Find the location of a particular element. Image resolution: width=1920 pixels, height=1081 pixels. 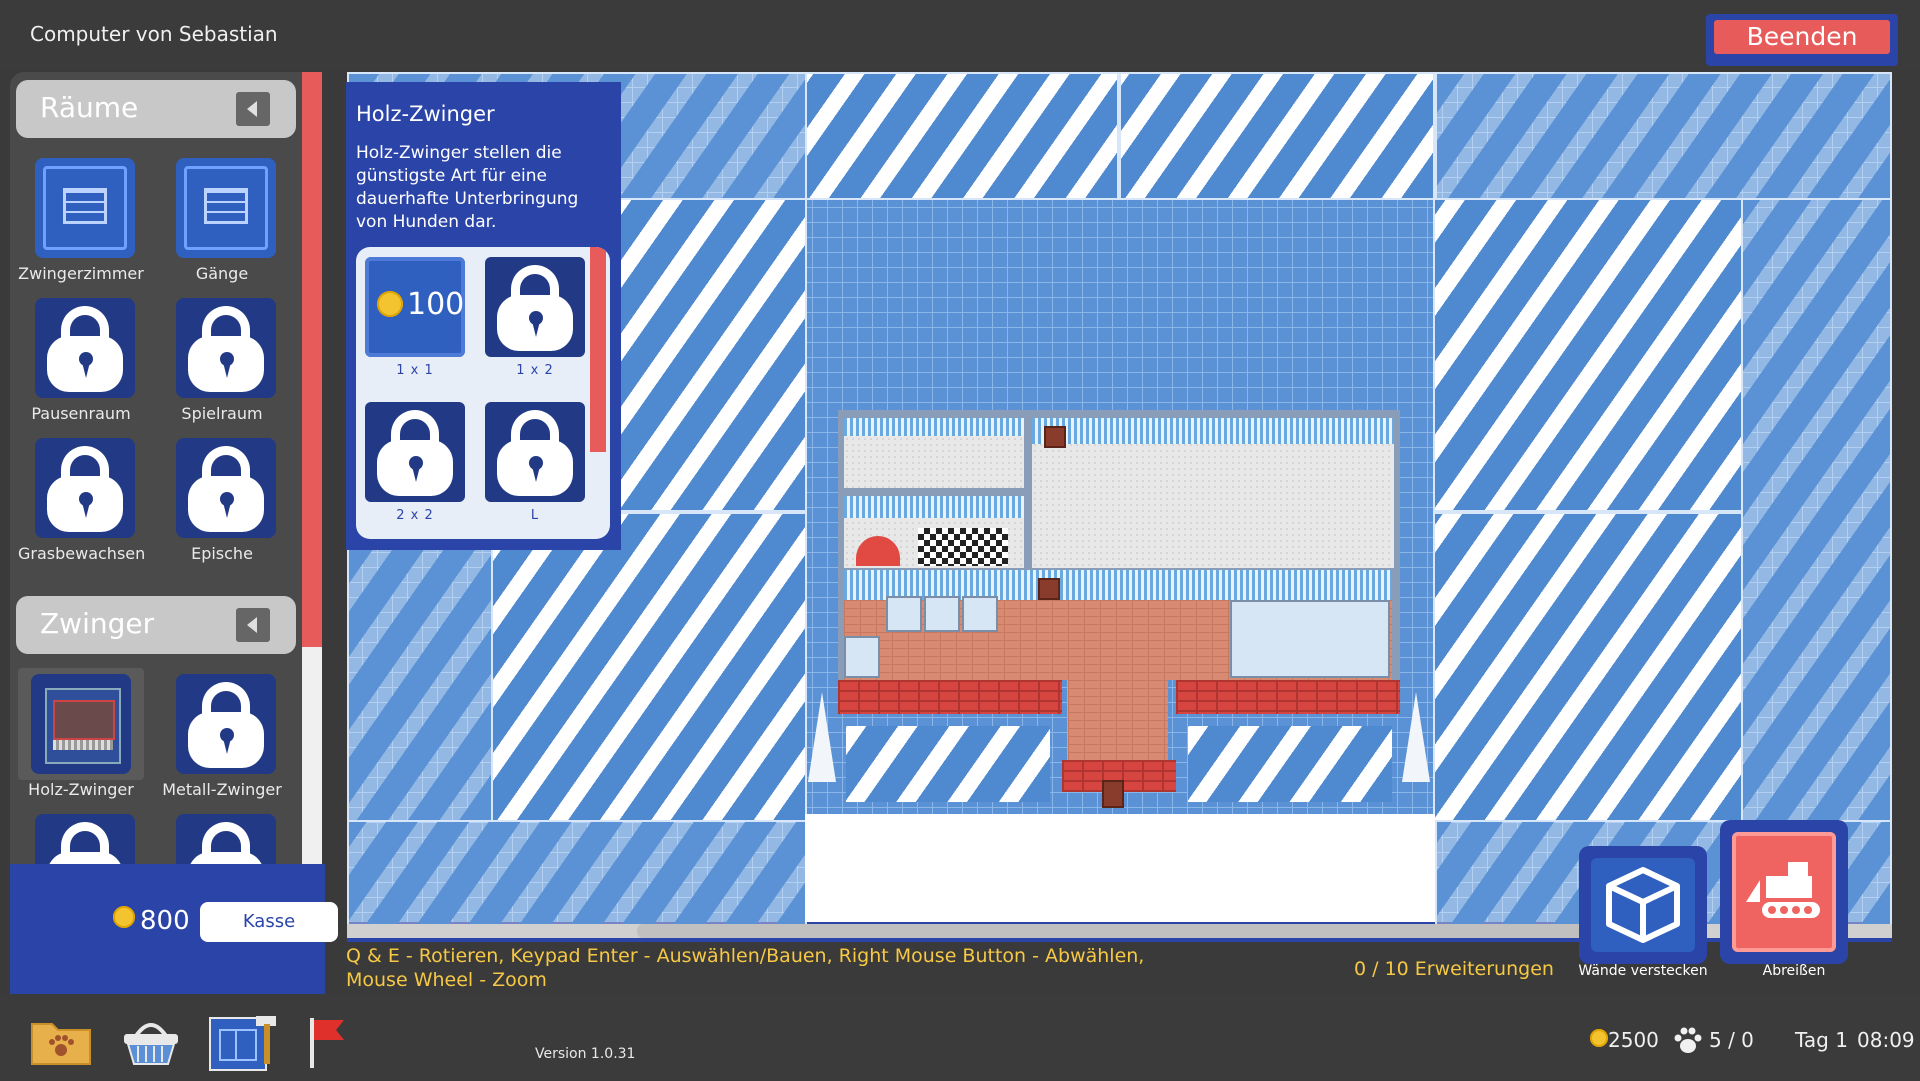

horizontal-scroll-thumb is located at coordinates (1137, 931).